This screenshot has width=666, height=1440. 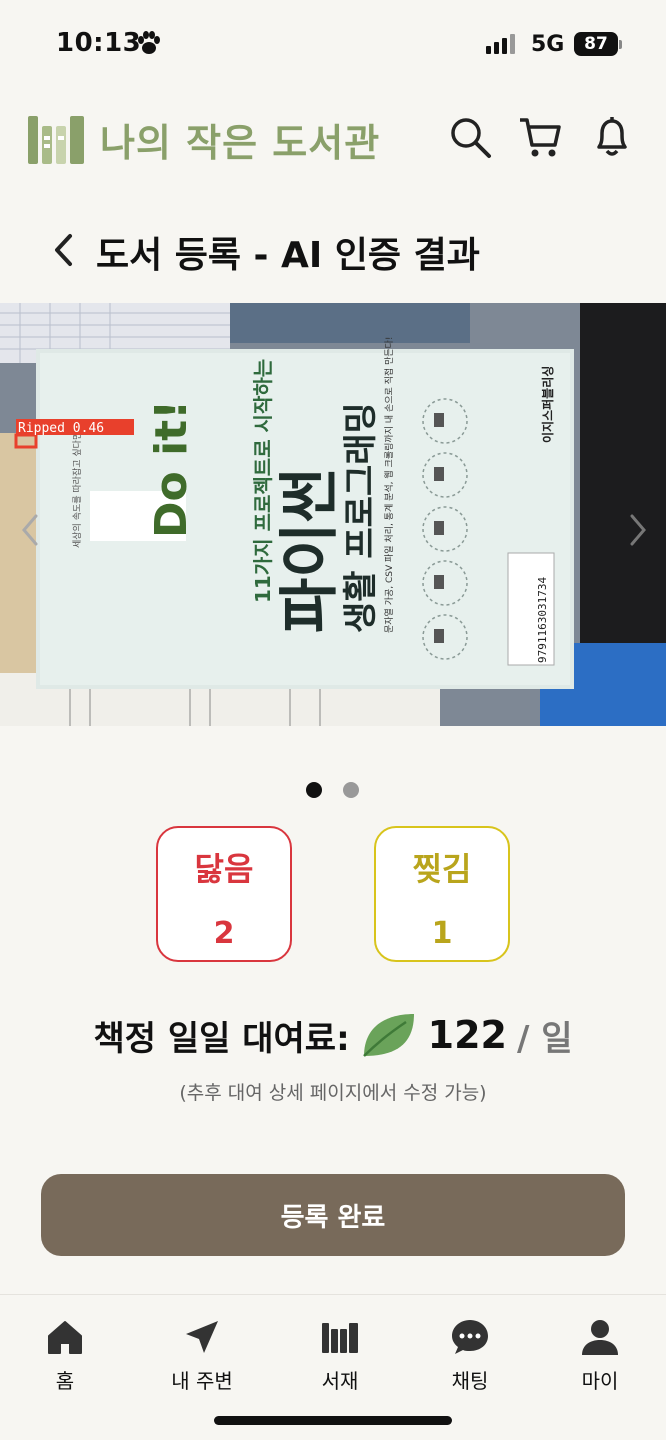 I want to click on nav-nearby-label: 내 주변, so click(x=202, y=1381).